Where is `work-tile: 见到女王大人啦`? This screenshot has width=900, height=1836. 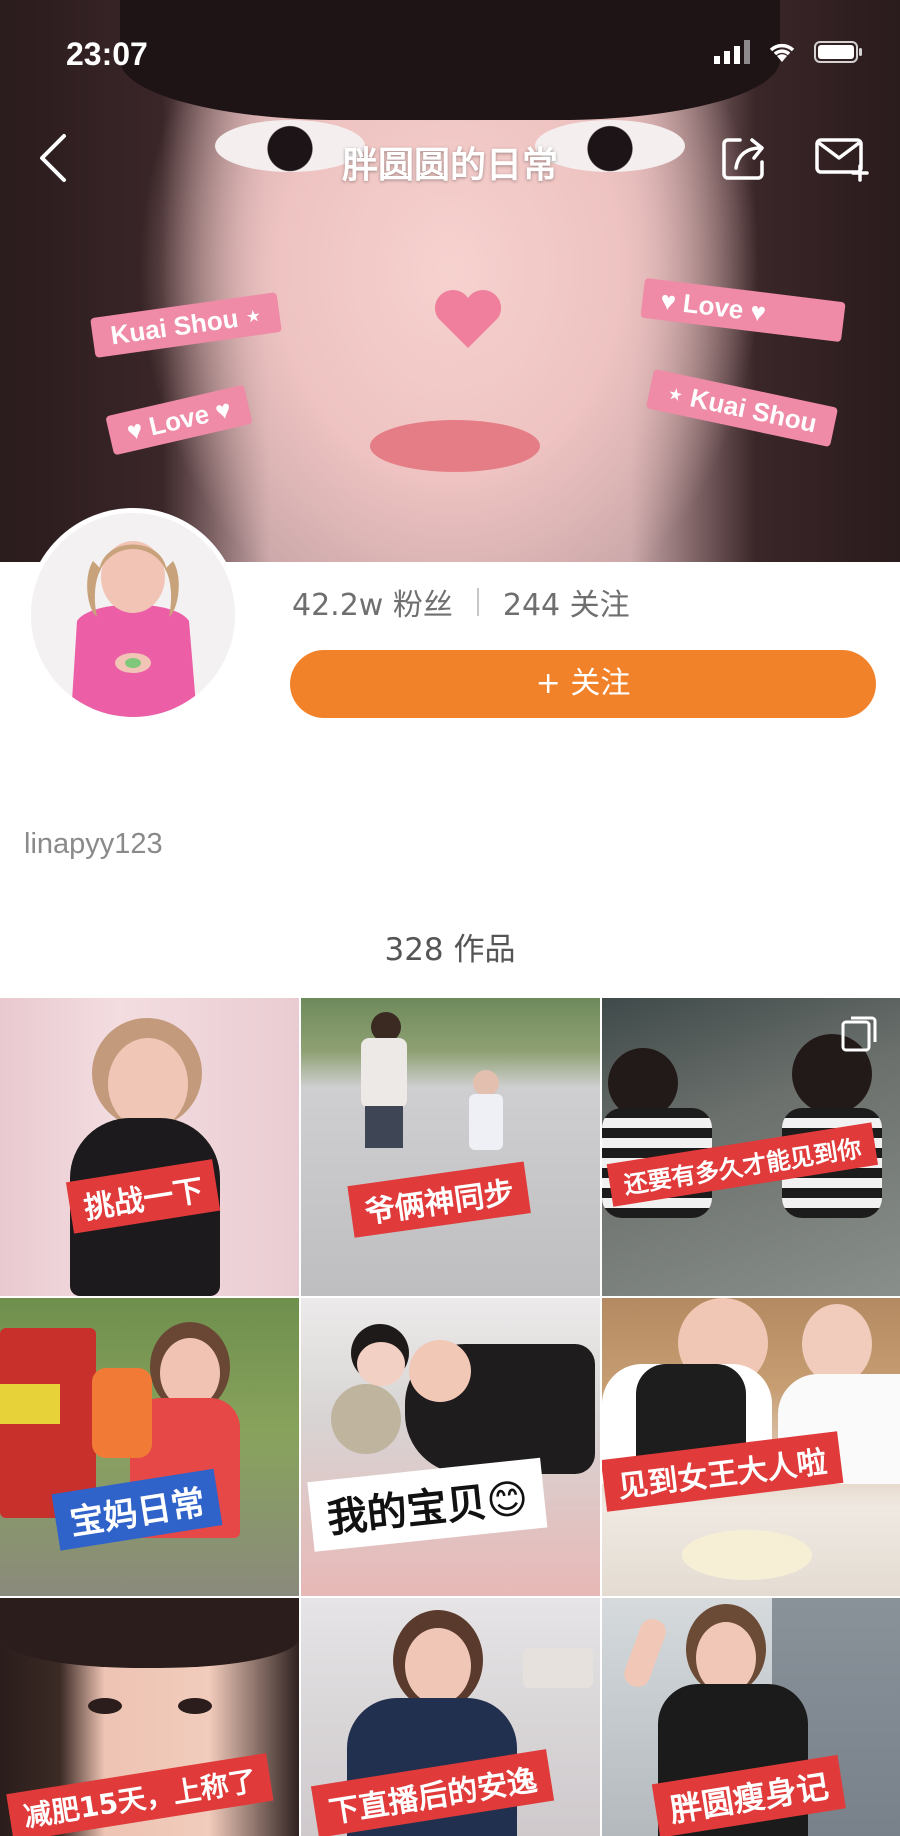 work-tile: 见到女王大人啦 is located at coordinates (751, 1447).